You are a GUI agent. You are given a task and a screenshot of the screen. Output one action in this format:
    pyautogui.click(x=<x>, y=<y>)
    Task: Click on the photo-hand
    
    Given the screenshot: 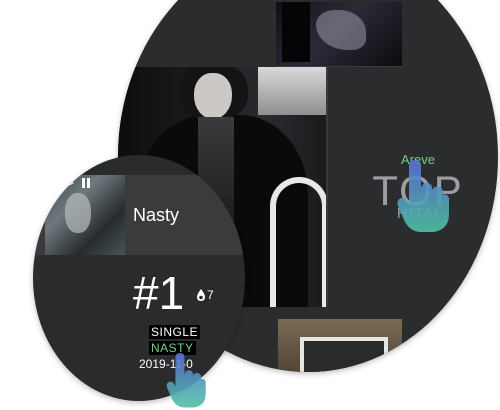 What is the action you would take?
    pyautogui.click(x=341, y=30)
    